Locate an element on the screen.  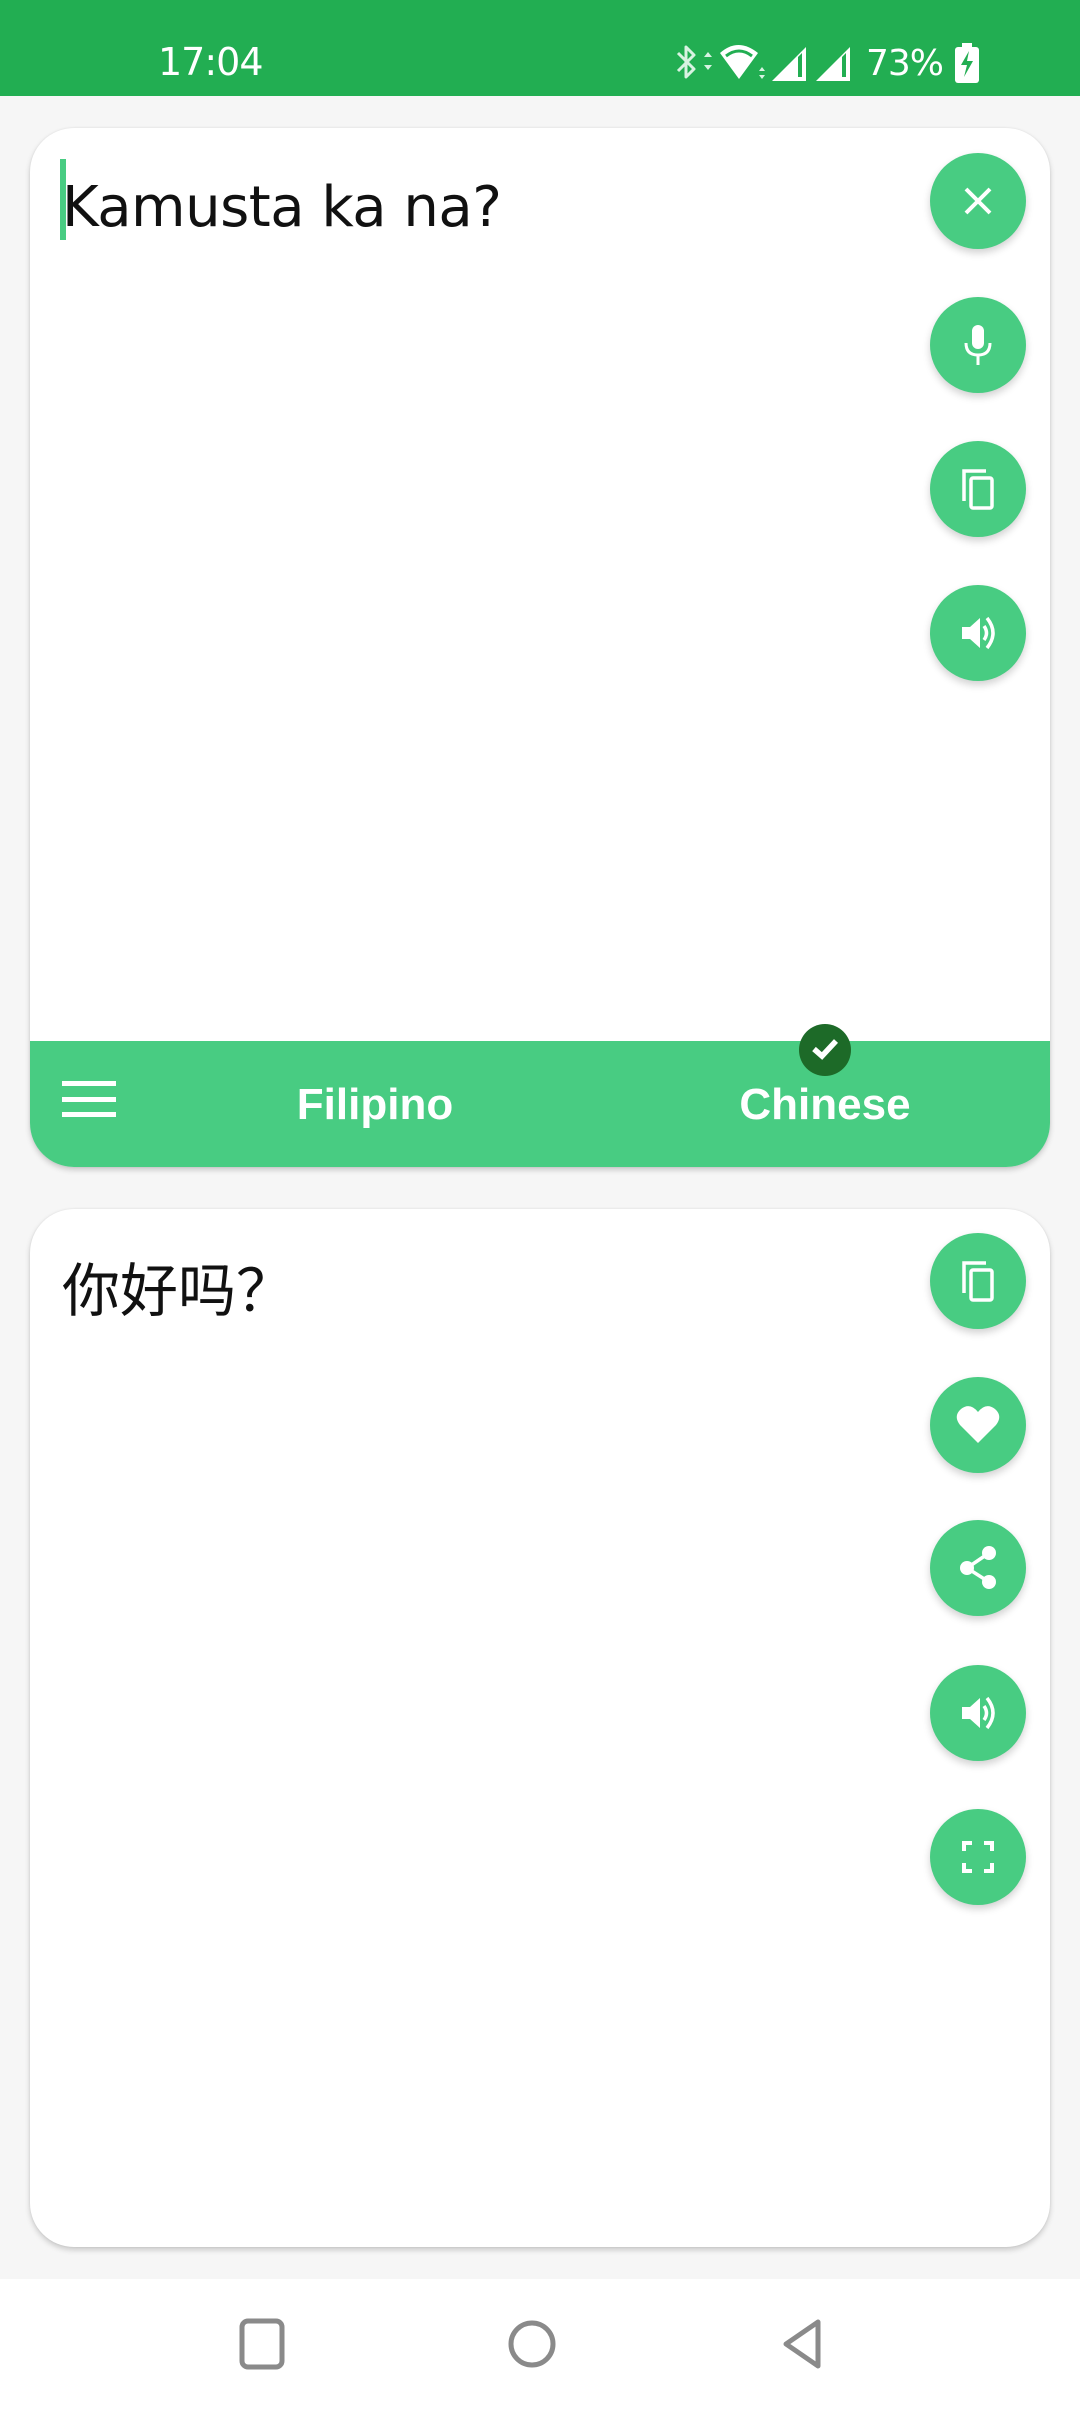
share-button is located at coordinates (978, 1568).